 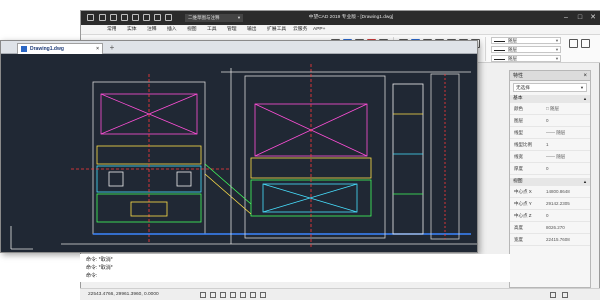 What do you see at coordinates (550, 76) in the screenshot?
I see `palette-header: 特性 ×` at bounding box center [550, 76].